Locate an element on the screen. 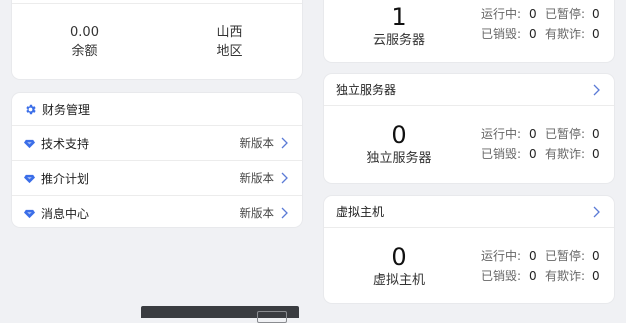 Image resolution: width=626 pixels, height=323 pixels. bottom-toolbar is located at coordinates (220, 314).